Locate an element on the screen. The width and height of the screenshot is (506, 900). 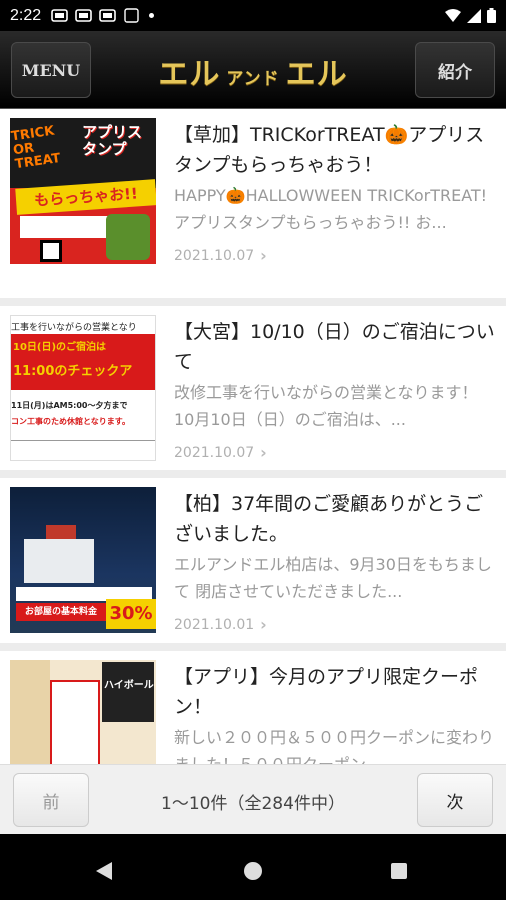
battery-icon is located at coordinates (491, 15).